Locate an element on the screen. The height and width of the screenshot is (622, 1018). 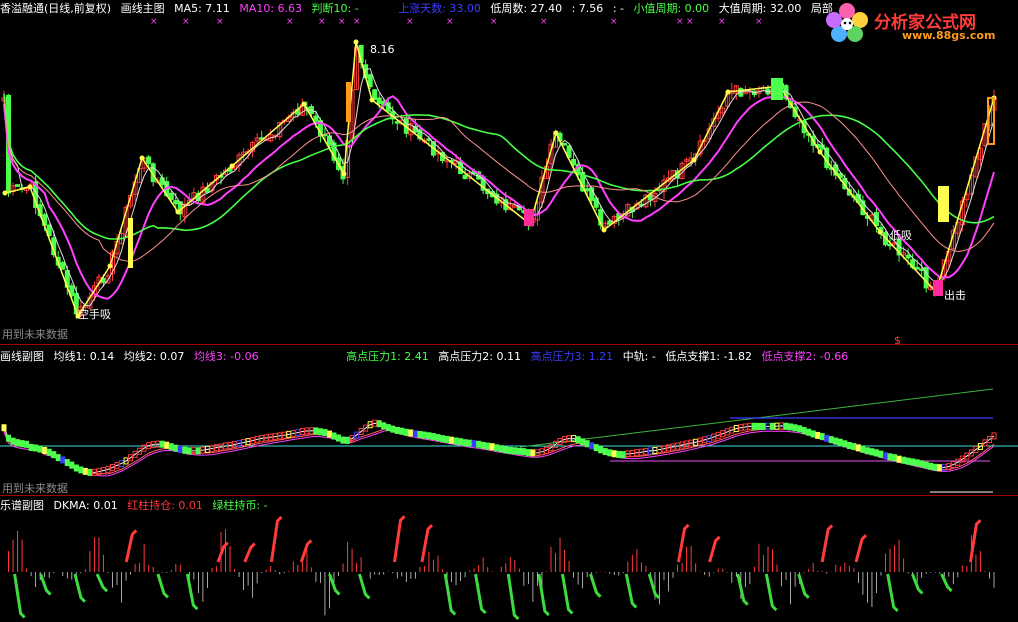
main-indicator-name: 画线主图 is located at coordinates (143, 8).